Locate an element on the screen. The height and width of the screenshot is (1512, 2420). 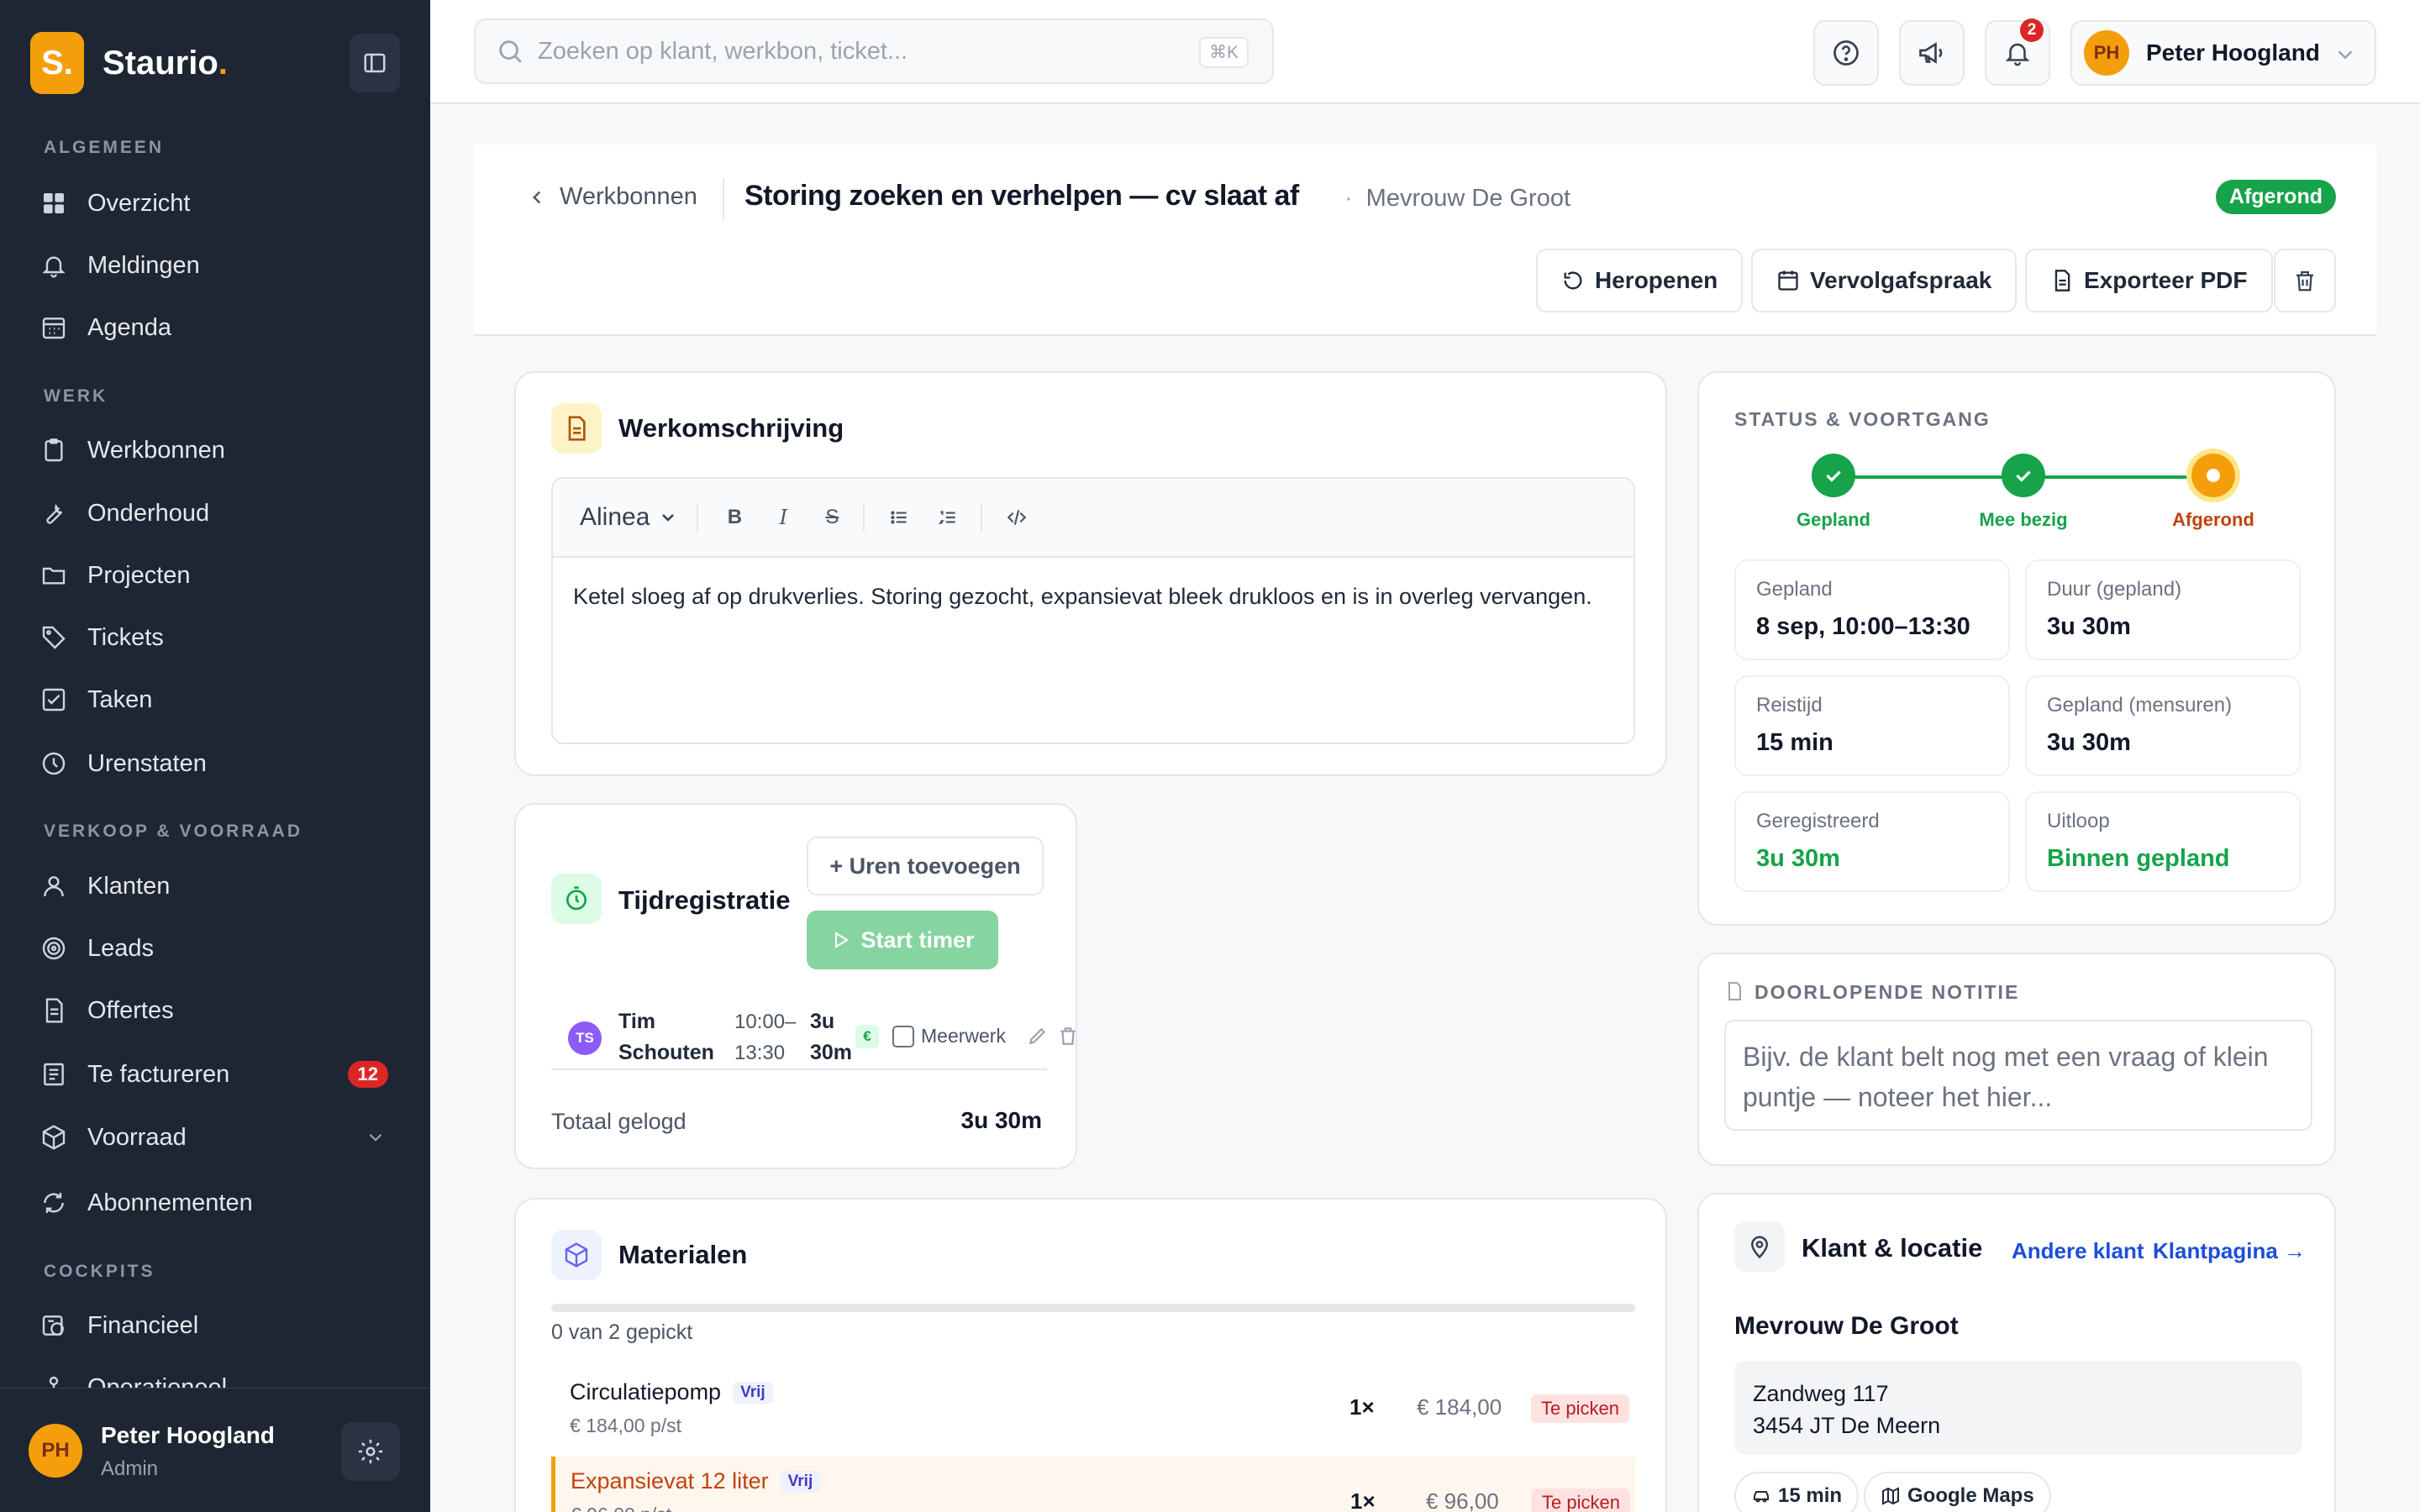
brand-name: Staurio. is located at coordinates (165, 62).